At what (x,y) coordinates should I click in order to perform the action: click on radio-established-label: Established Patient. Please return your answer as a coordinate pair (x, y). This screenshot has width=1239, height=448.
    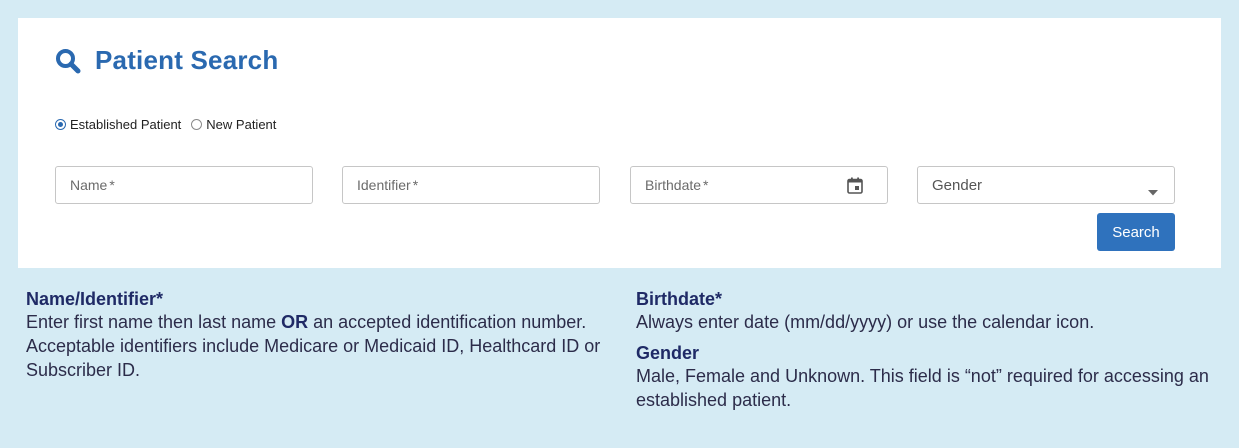
    Looking at the image, I should click on (126, 124).